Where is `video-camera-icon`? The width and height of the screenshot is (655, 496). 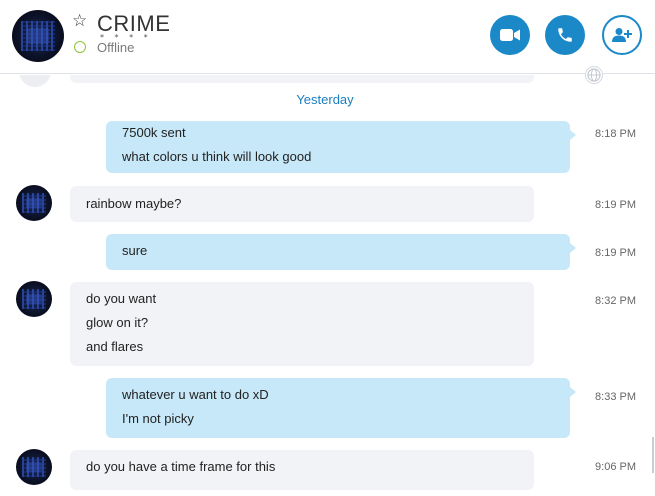
video-camera-icon is located at coordinates (510, 35).